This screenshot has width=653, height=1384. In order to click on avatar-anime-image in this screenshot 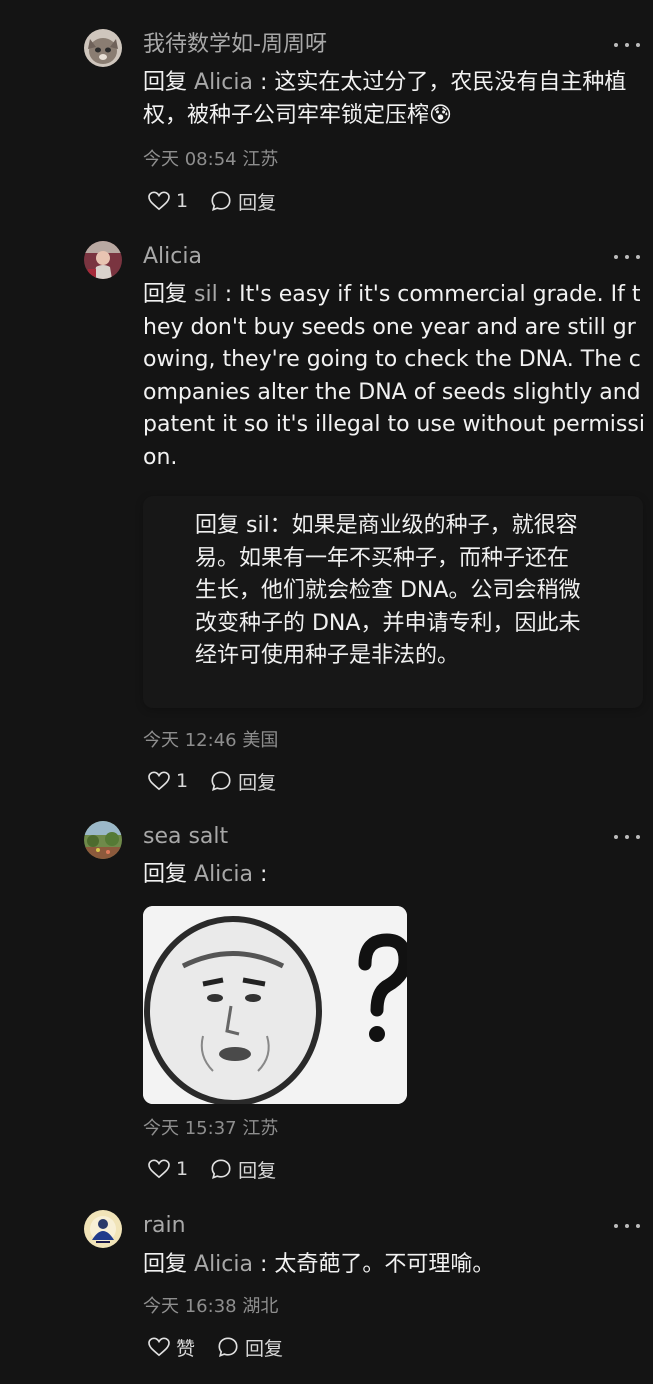, I will do `click(103, 1229)`.